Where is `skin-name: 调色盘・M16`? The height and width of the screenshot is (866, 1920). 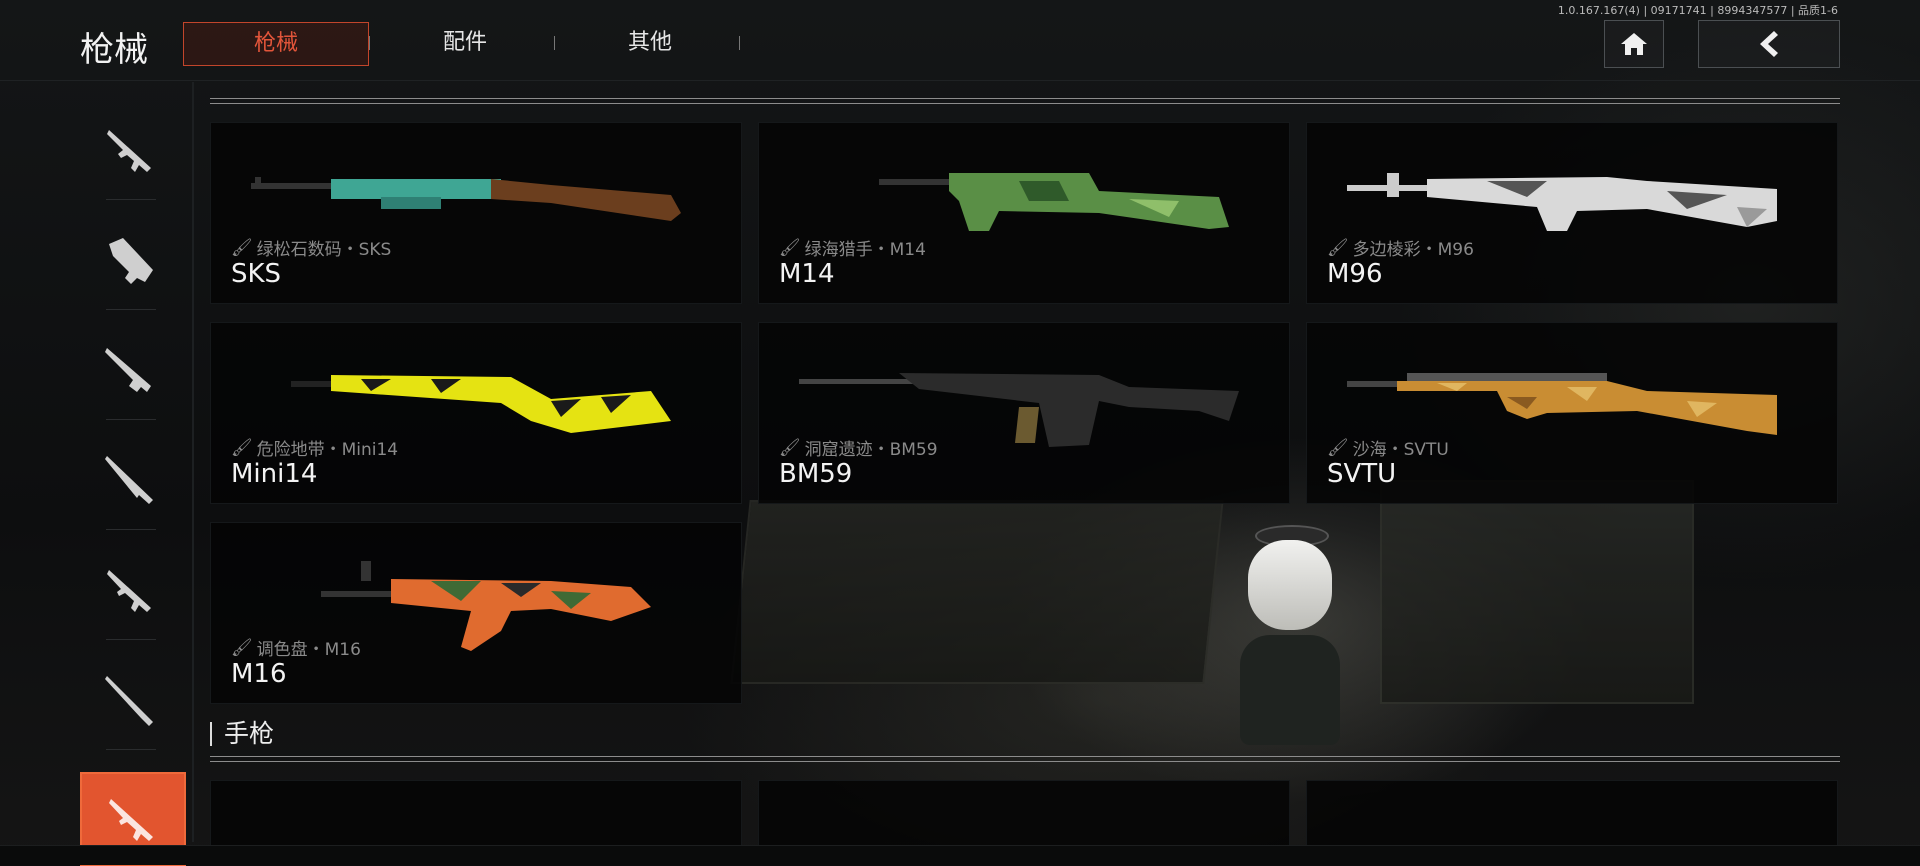 skin-name: 调色盘・M16 is located at coordinates (308, 650).